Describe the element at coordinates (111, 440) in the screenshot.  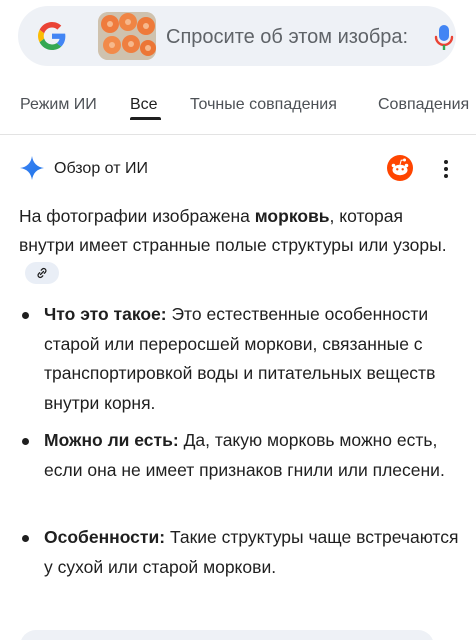
I see `bullet-term: Можно ли есть:` at that location.